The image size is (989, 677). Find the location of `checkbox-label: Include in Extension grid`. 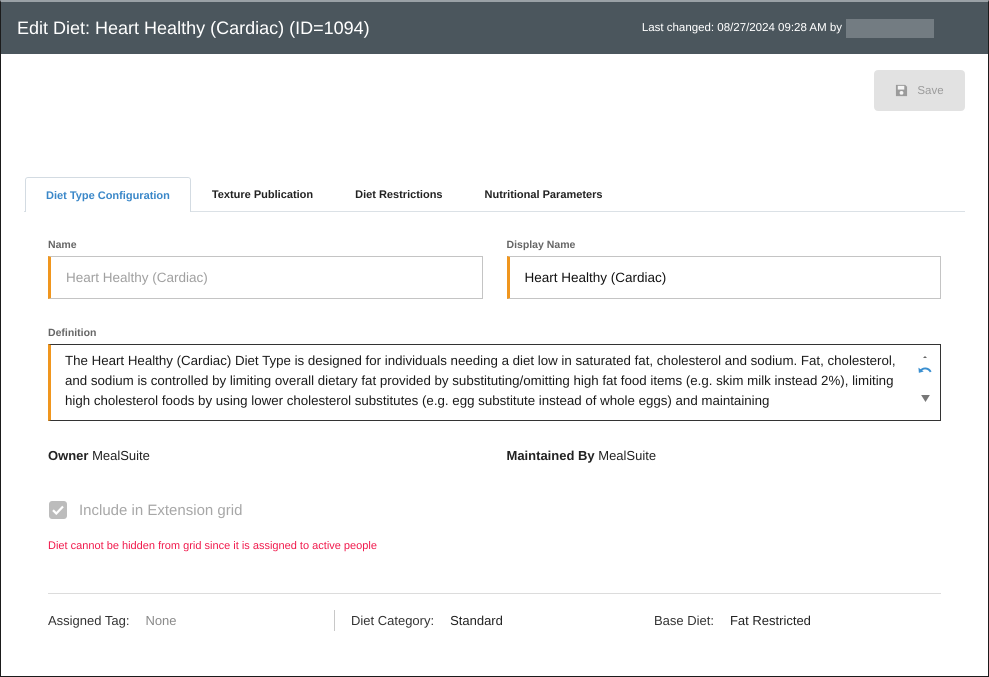

checkbox-label: Include in Extension grid is located at coordinates (160, 510).